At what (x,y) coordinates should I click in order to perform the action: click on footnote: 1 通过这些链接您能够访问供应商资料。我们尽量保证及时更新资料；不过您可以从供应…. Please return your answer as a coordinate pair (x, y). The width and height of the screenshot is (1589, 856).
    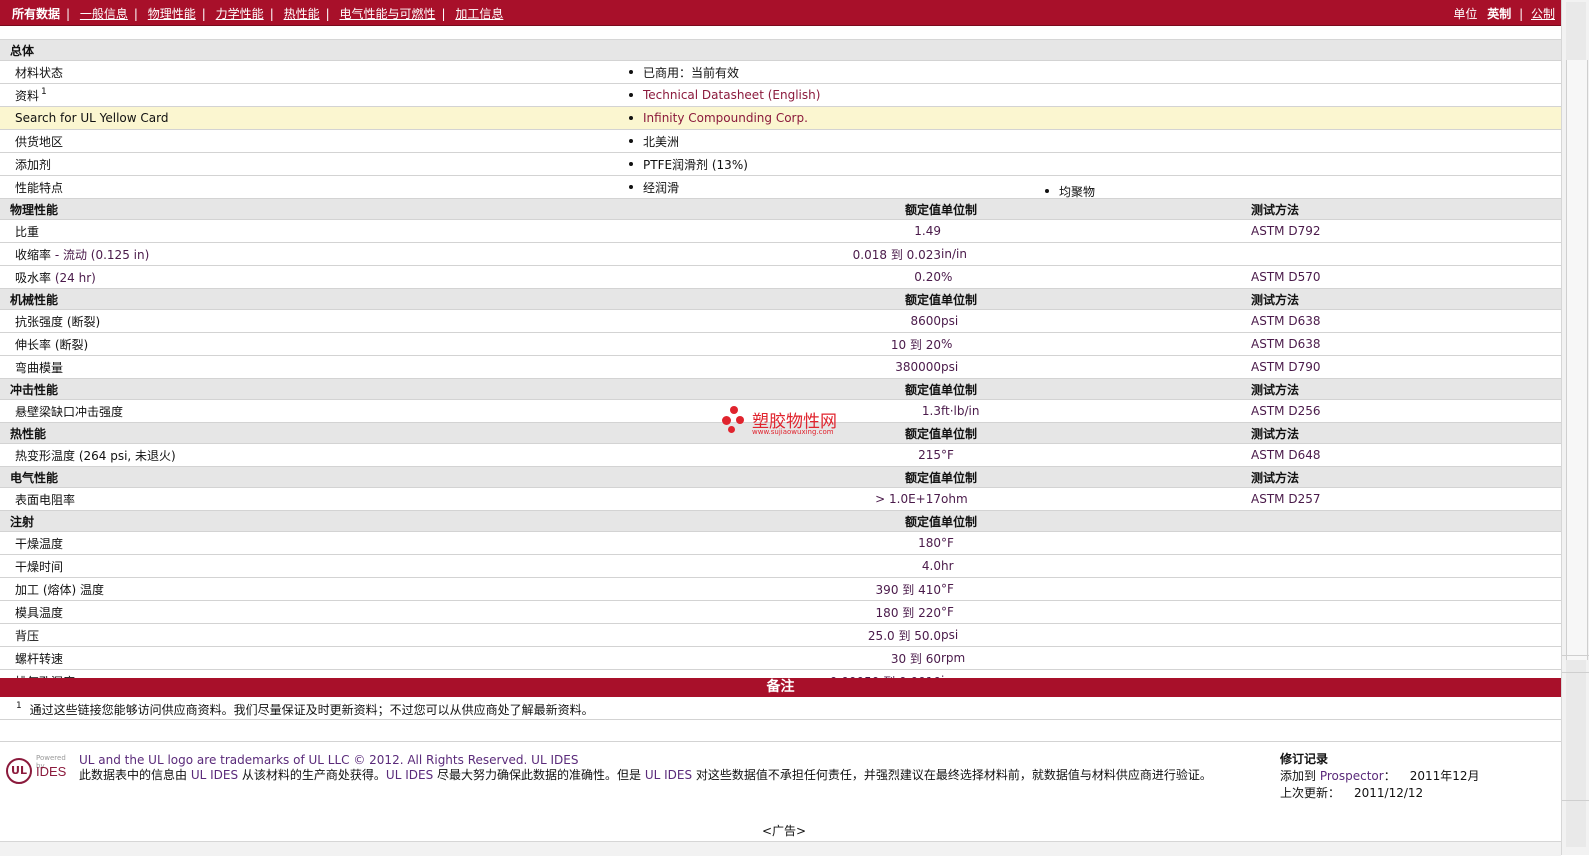
    Looking at the image, I should click on (304, 709).